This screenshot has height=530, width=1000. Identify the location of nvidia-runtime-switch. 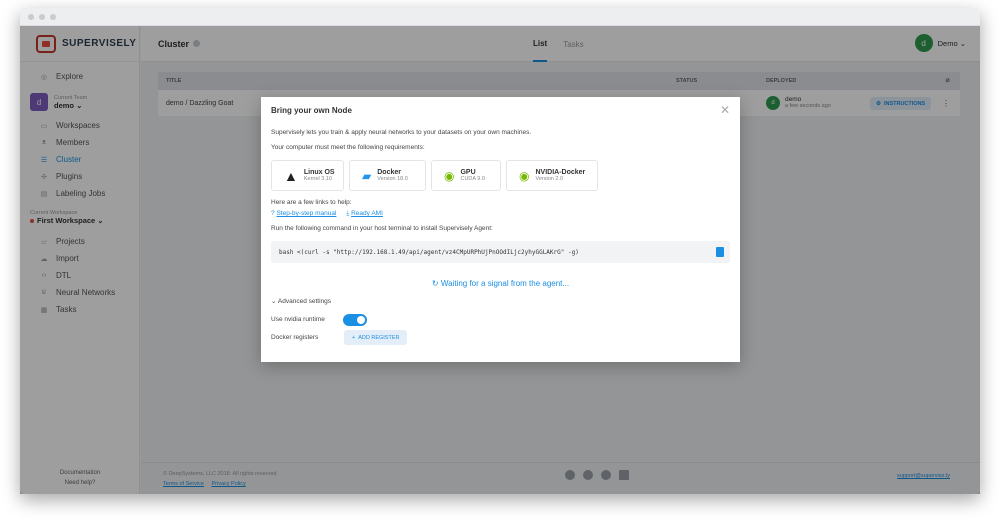
(355, 320).